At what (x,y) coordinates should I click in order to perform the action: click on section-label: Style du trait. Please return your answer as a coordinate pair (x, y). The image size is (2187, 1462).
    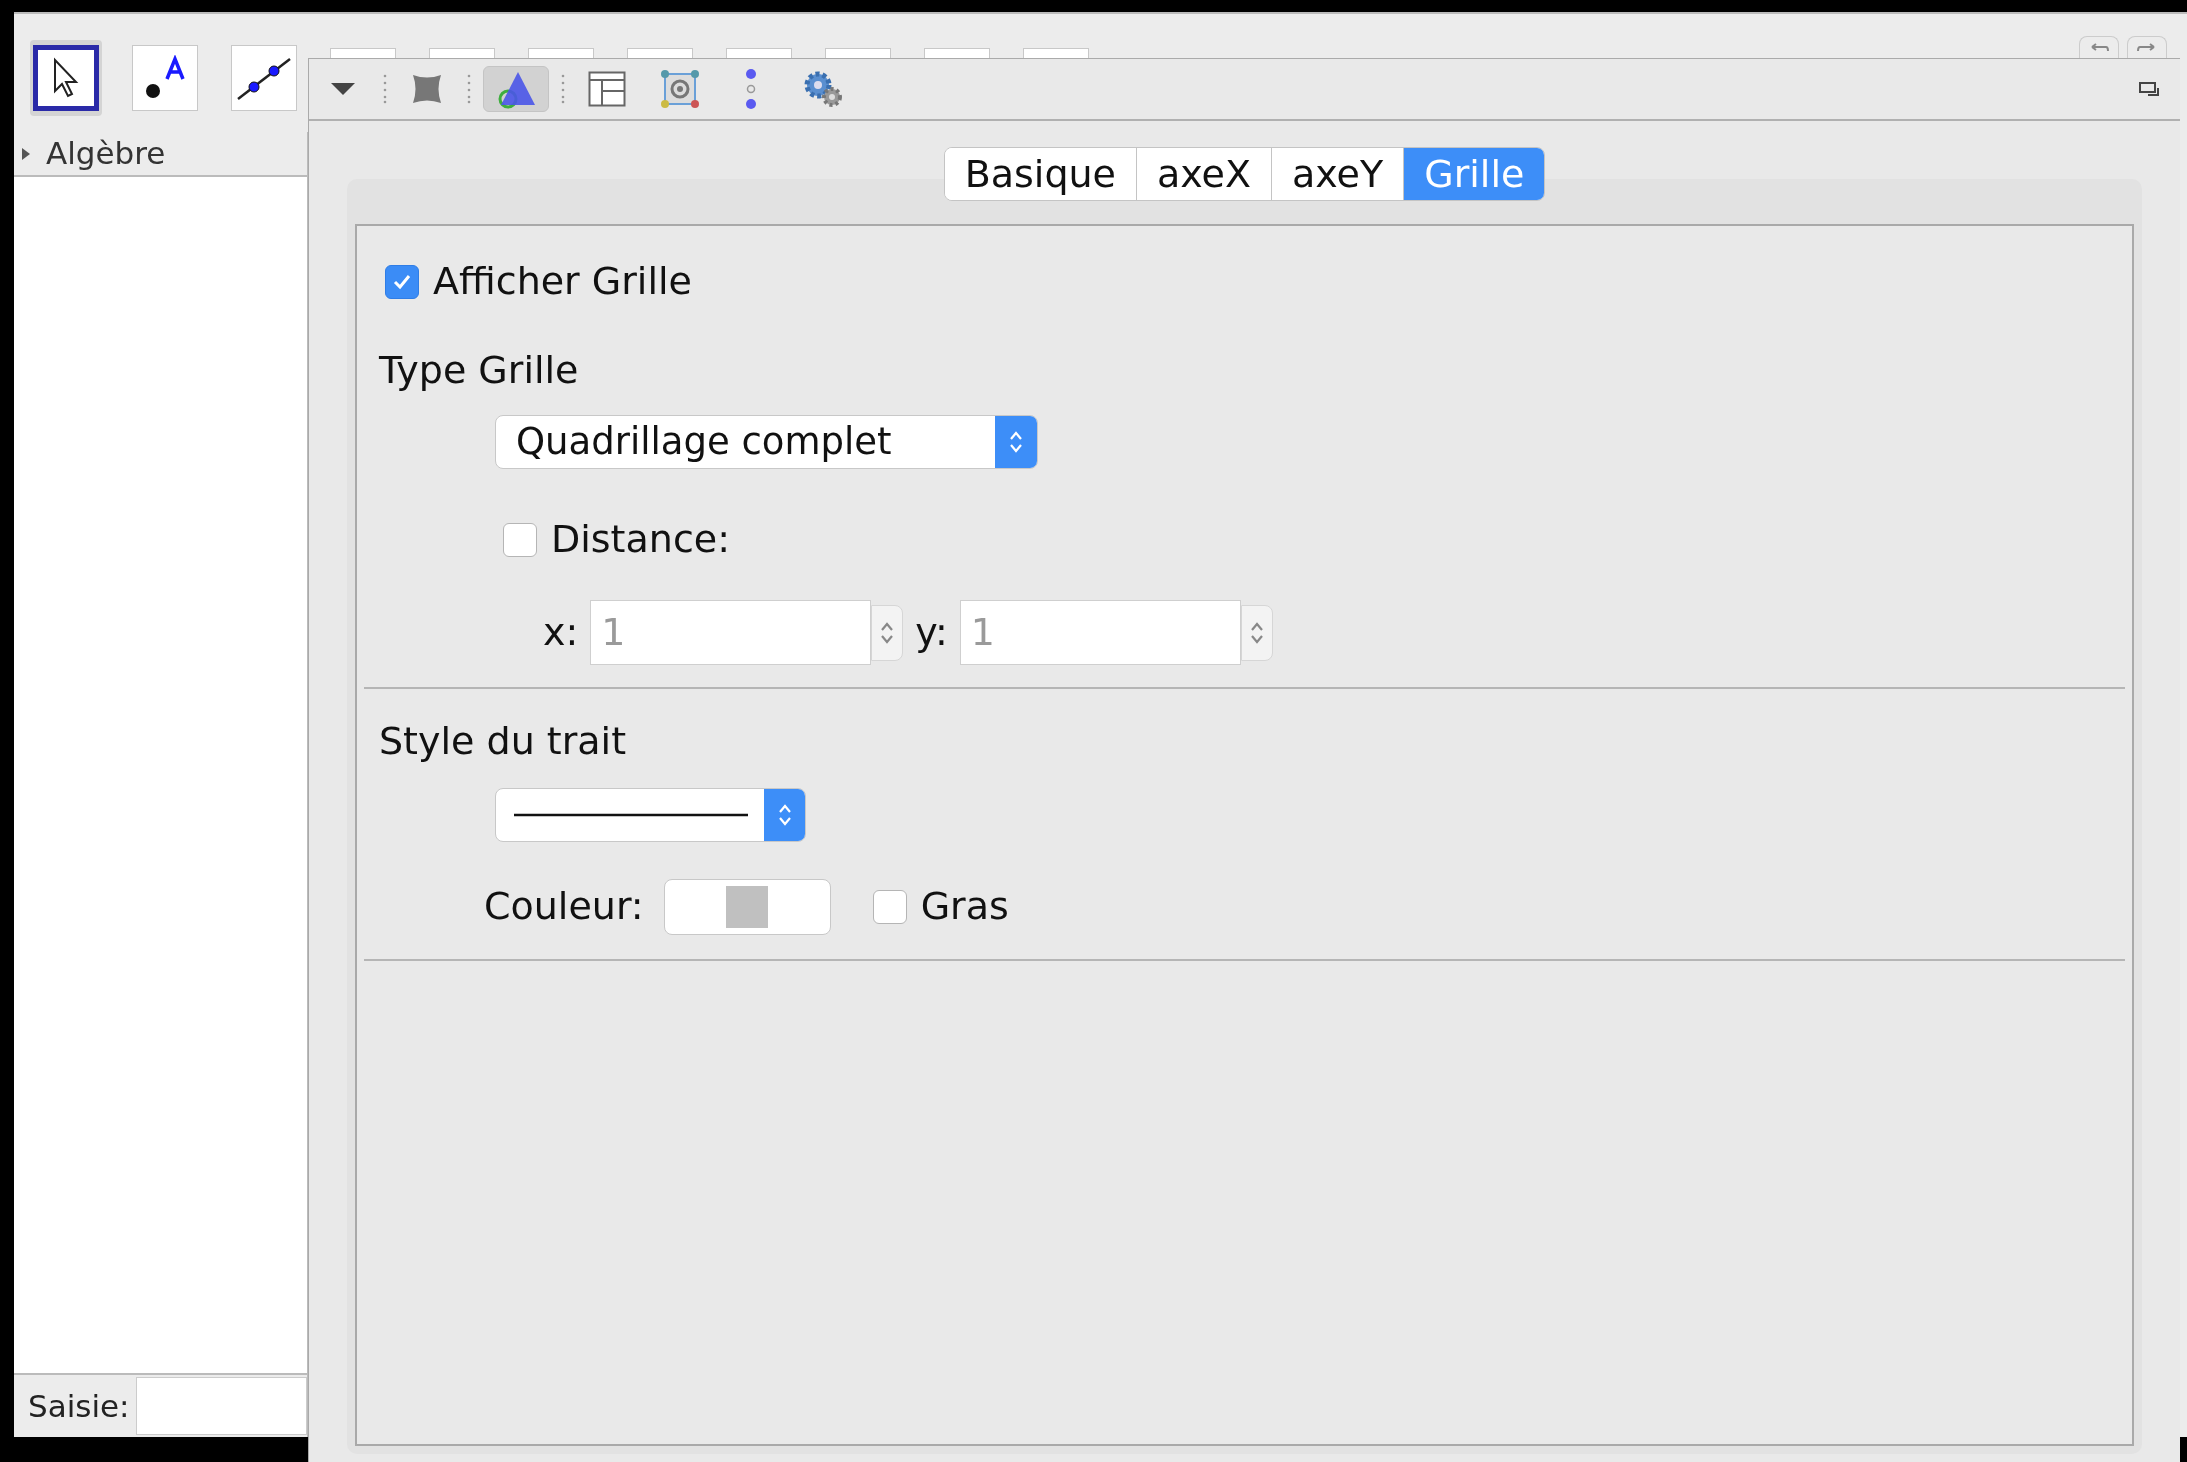
    Looking at the image, I should click on (503, 741).